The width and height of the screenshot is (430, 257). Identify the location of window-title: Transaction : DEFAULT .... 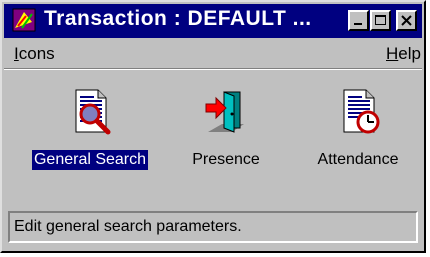
(178, 18).